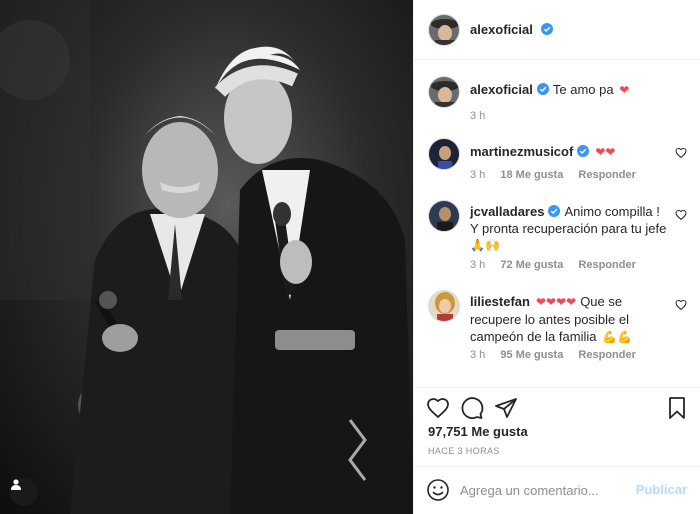 Image resolution: width=700 pixels, height=514 pixels. I want to click on red-heart-emoji: ❤❤, so click(605, 152).